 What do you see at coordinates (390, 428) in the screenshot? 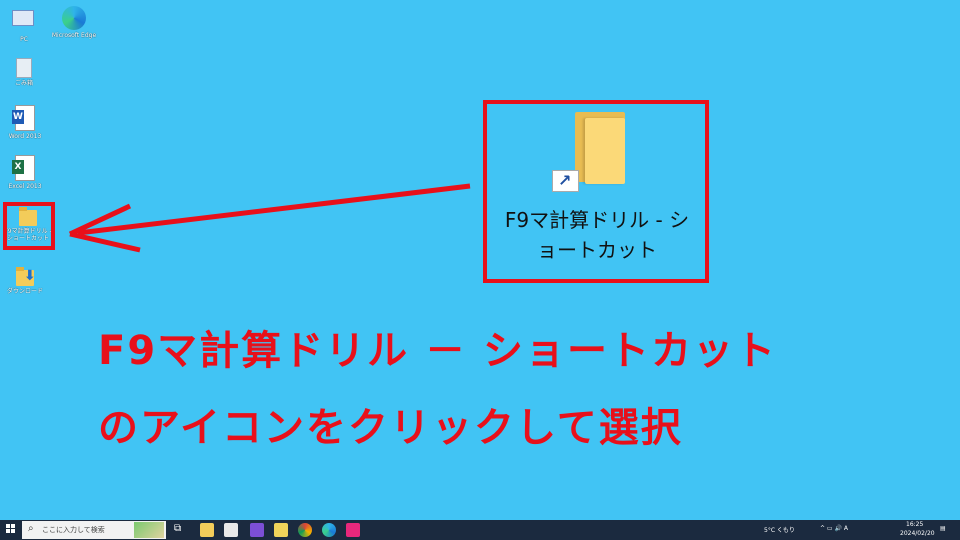
I see `instruction-line2: のアイコンをクリックして選択` at bounding box center [390, 428].